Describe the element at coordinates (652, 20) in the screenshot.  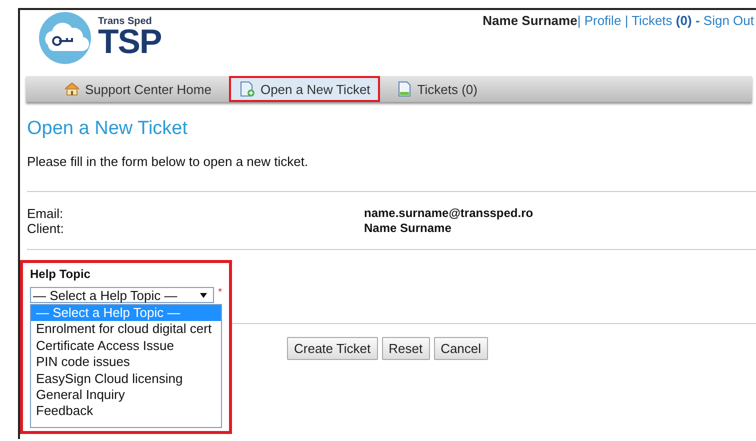
I see `tickets-link: Tickets` at that location.